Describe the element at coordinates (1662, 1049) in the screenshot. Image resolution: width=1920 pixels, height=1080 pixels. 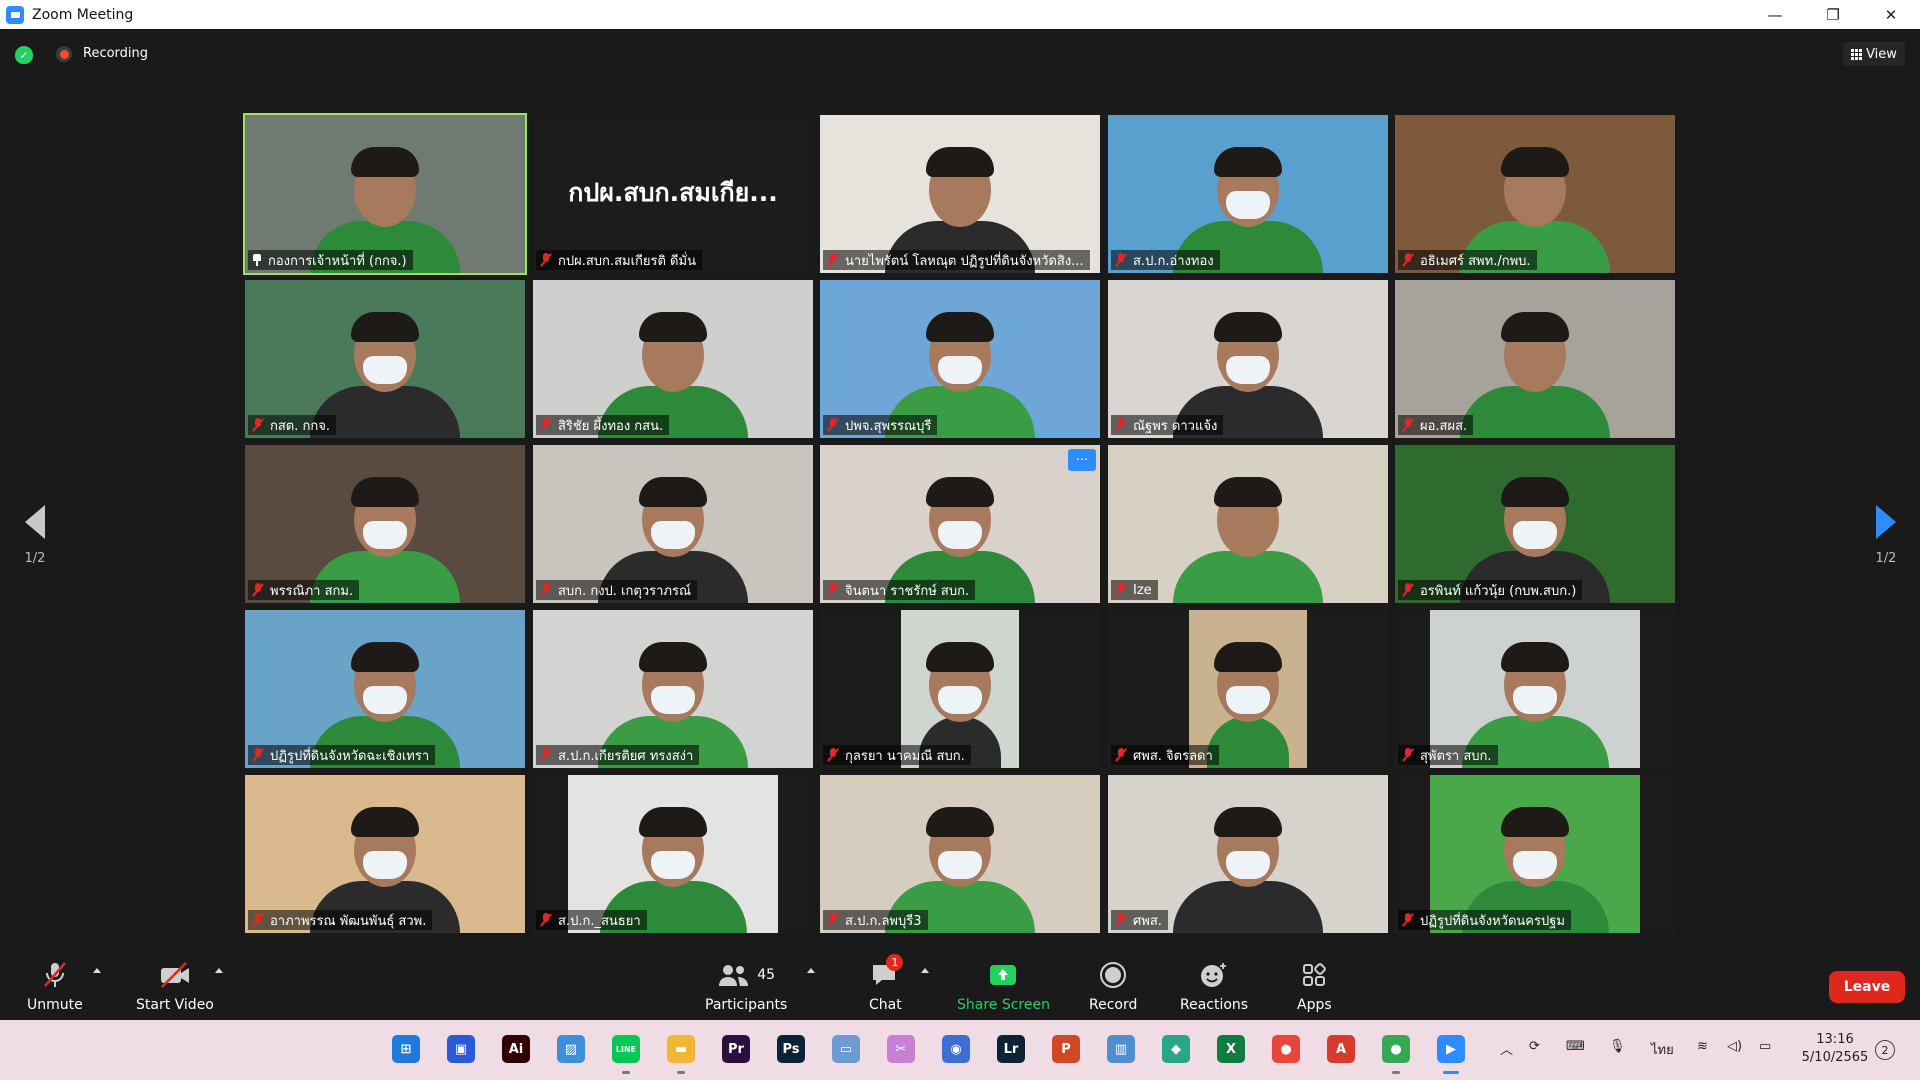
I see `language-indicator: ไทย` at that location.